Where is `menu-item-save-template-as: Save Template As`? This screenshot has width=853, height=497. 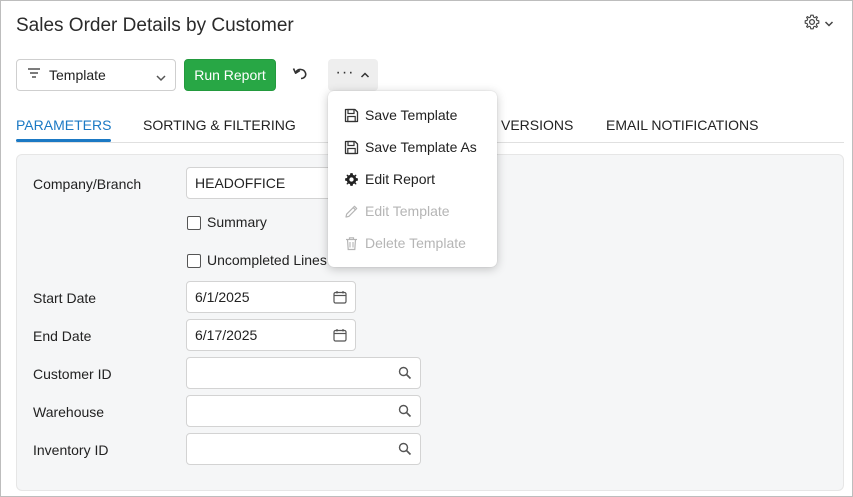 menu-item-save-template-as: Save Template As is located at coordinates (412, 147).